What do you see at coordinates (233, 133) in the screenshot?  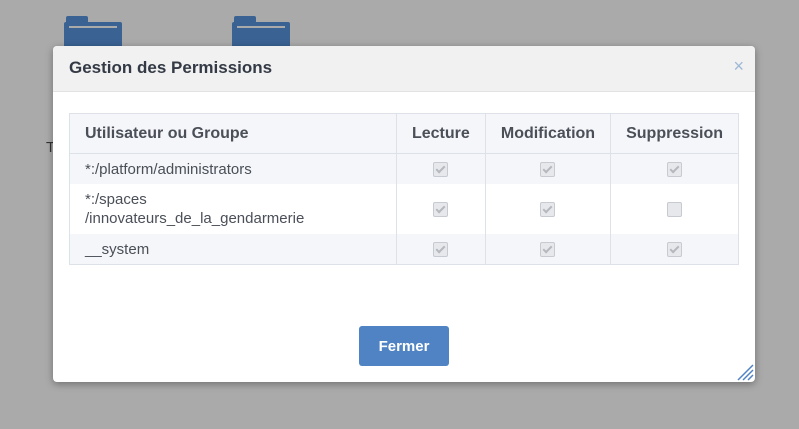 I see `column-header-user: Utilisateur ou Groupe` at bounding box center [233, 133].